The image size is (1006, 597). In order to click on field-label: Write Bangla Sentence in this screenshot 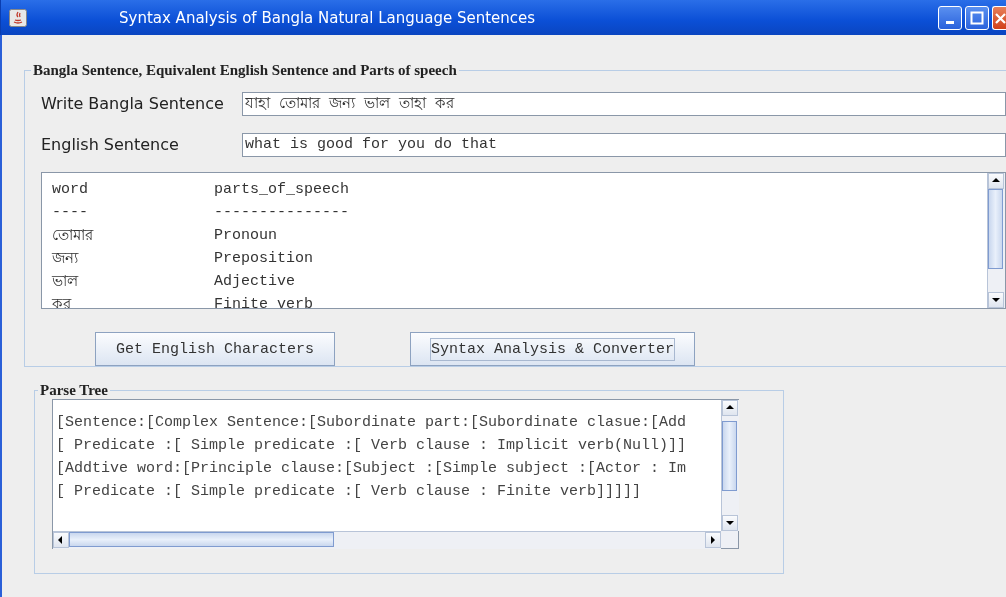, I will do `click(133, 103)`.